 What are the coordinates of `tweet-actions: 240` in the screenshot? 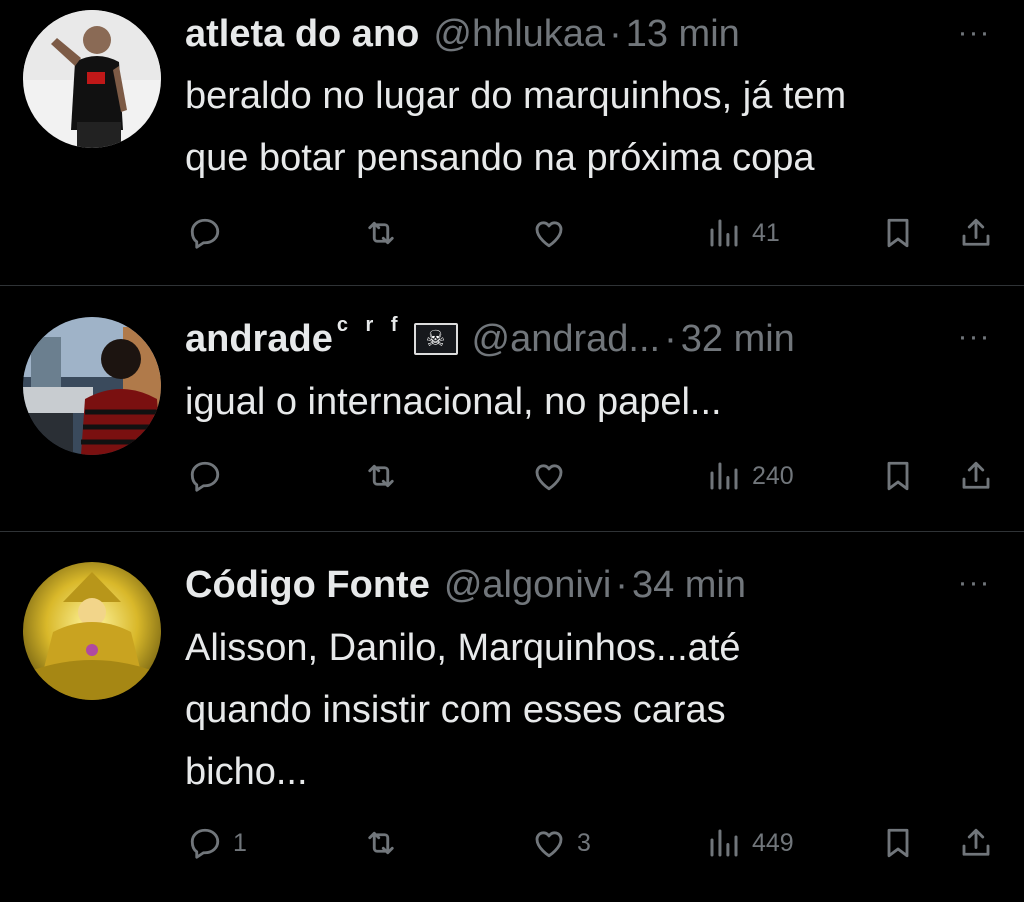 It's located at (512, 476).